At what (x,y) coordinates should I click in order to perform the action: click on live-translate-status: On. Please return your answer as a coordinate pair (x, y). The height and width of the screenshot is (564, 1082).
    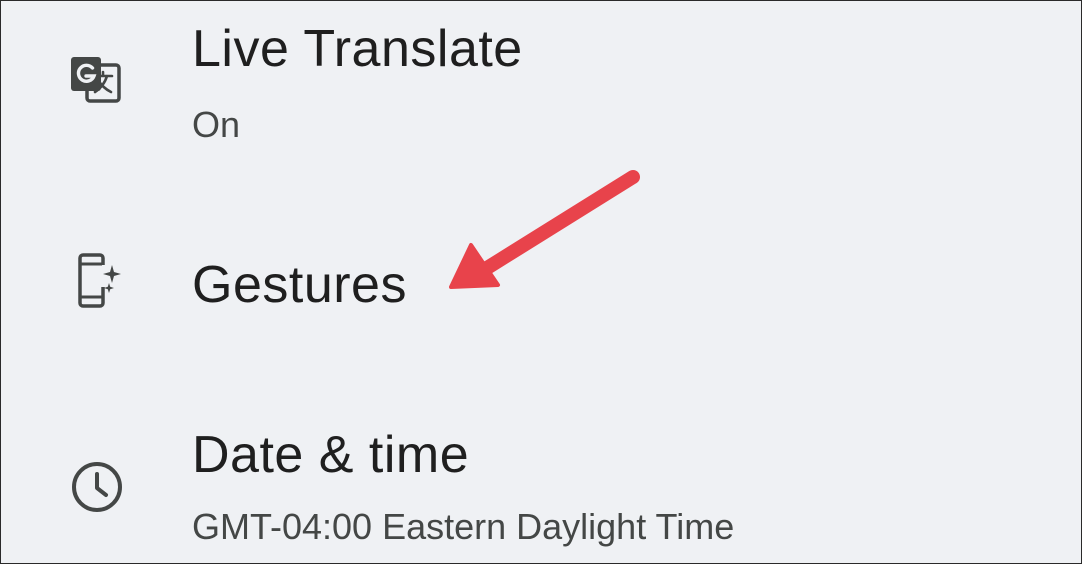
    Looking at the image, I should click on (216, 124).